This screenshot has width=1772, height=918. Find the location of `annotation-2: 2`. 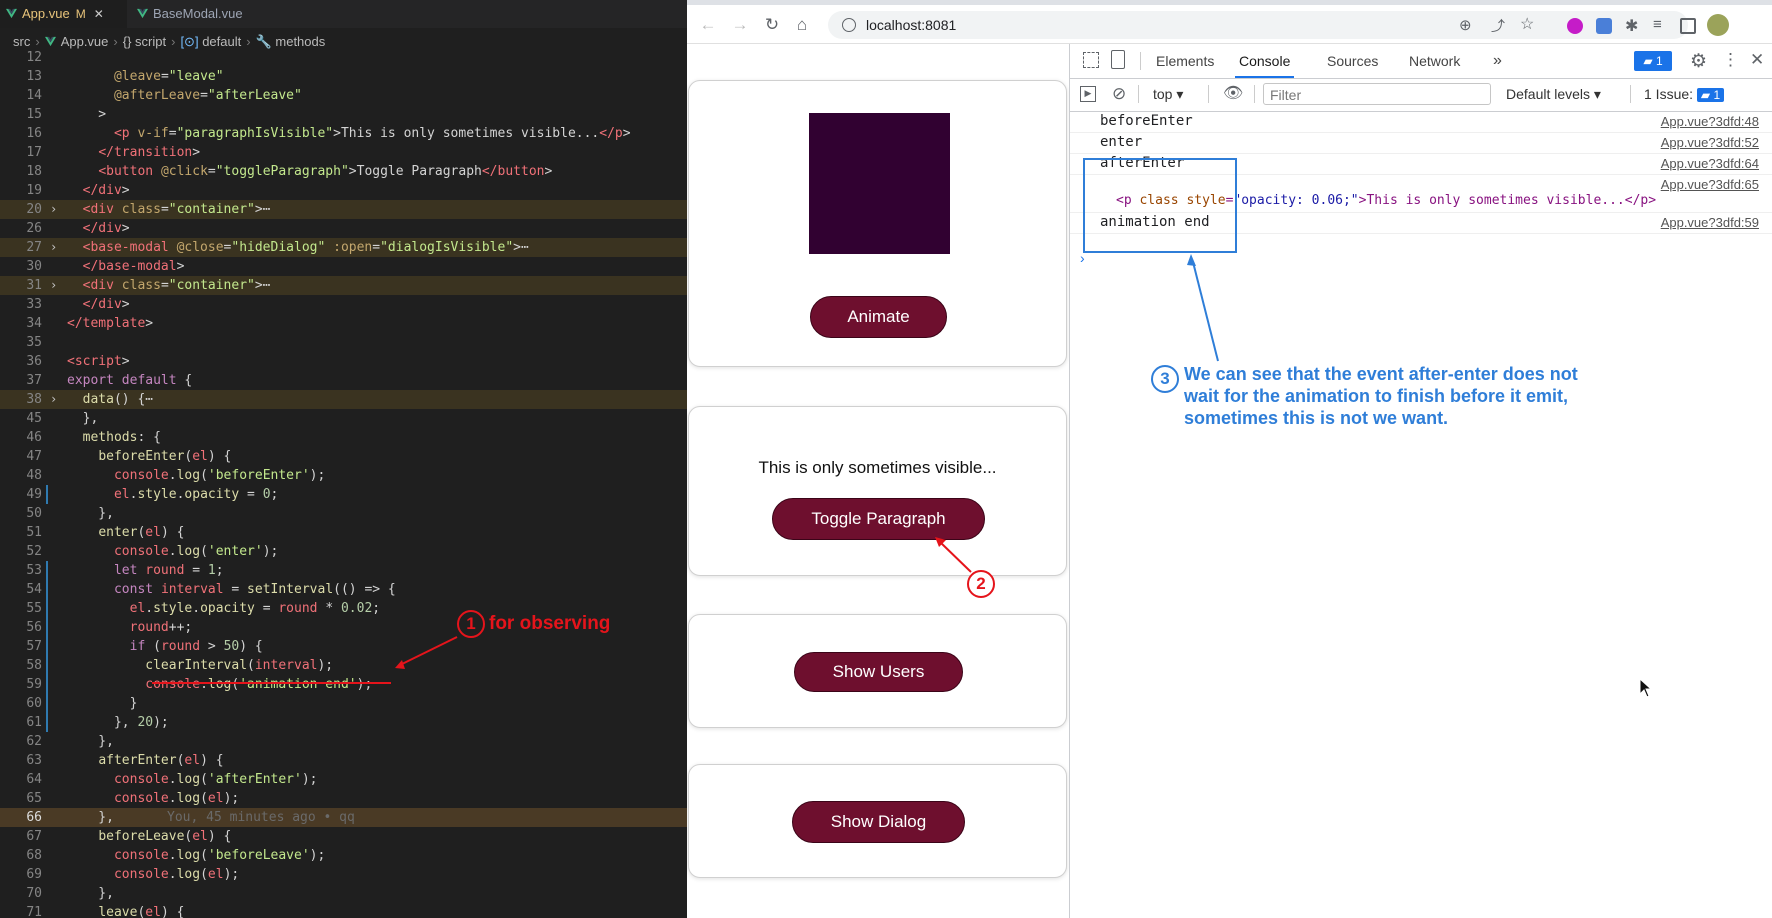

annotation-2: 2 is located at coordinates (981, 584).